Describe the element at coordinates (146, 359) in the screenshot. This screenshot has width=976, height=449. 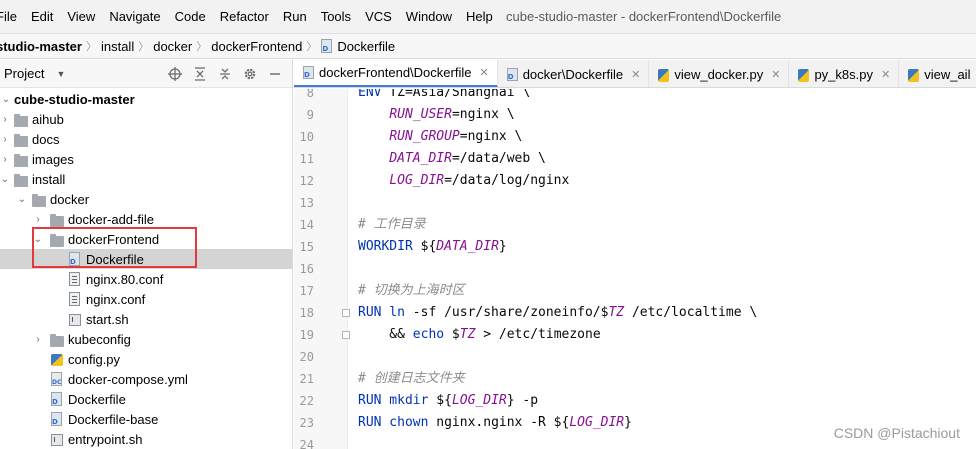
I see `tree-item-config-py: config.py` at that location.